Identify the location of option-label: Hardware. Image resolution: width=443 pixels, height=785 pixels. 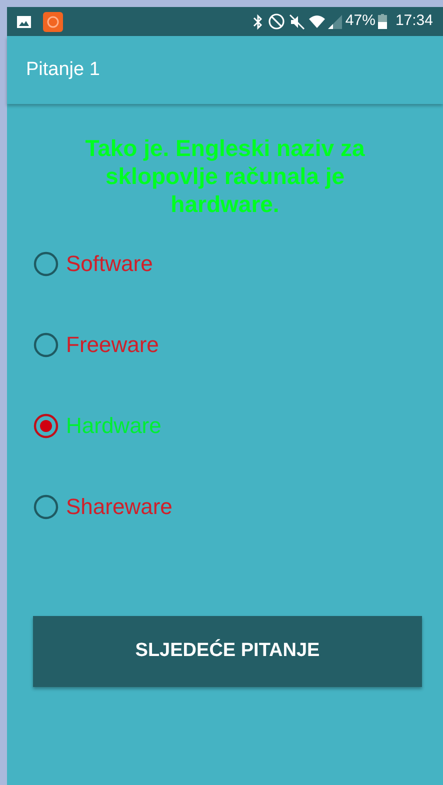
(114, 426).